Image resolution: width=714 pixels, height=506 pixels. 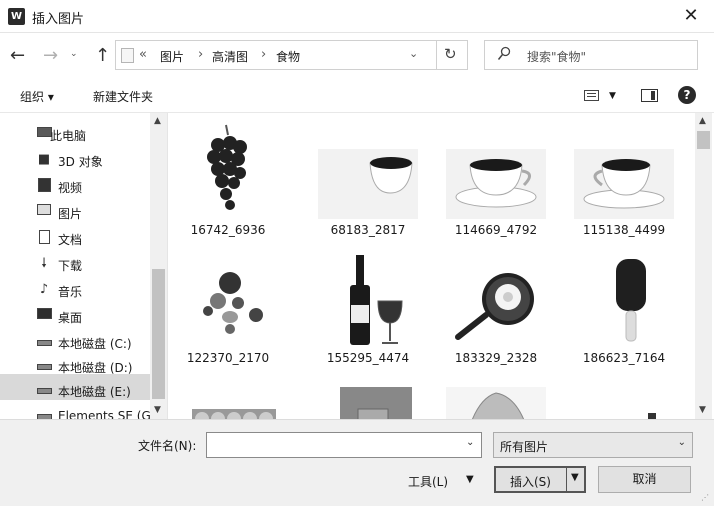 What do you see at coordinates (44, 316) in the screenshot?
I see `desktop-icon` at bounding box center [44, 316].